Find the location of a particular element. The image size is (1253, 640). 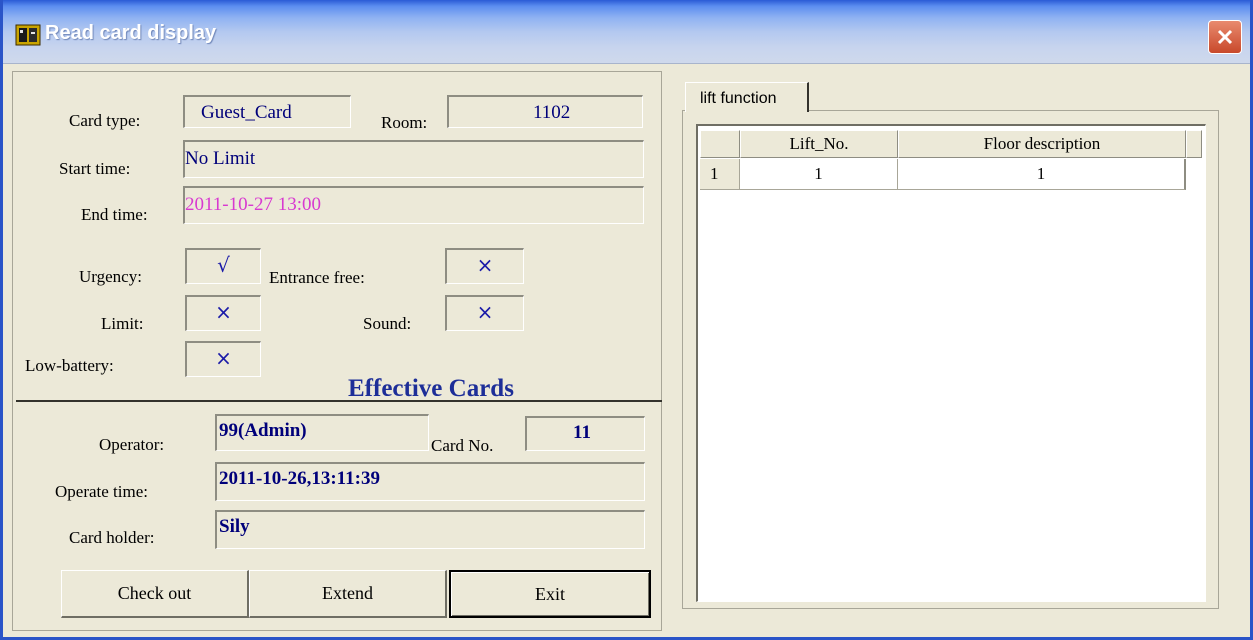

sound-label: Sound: is located at coordinates (387, 323).